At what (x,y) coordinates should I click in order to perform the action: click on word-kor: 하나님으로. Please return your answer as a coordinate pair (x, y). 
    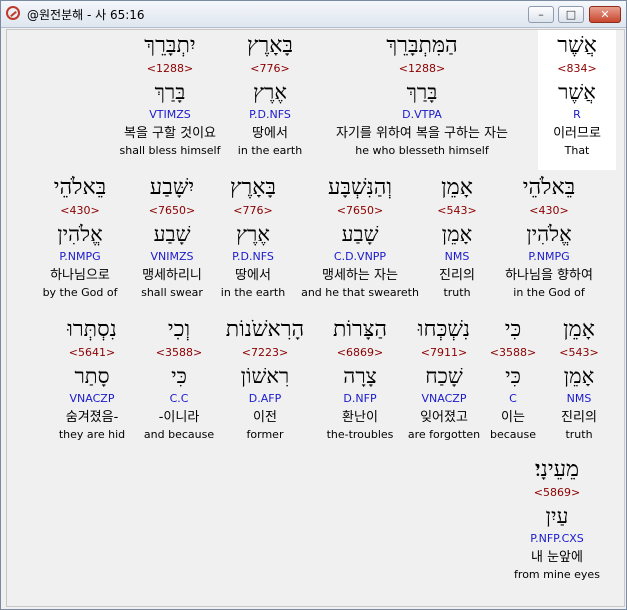
    Looking at the image, I should click on (80, 275).